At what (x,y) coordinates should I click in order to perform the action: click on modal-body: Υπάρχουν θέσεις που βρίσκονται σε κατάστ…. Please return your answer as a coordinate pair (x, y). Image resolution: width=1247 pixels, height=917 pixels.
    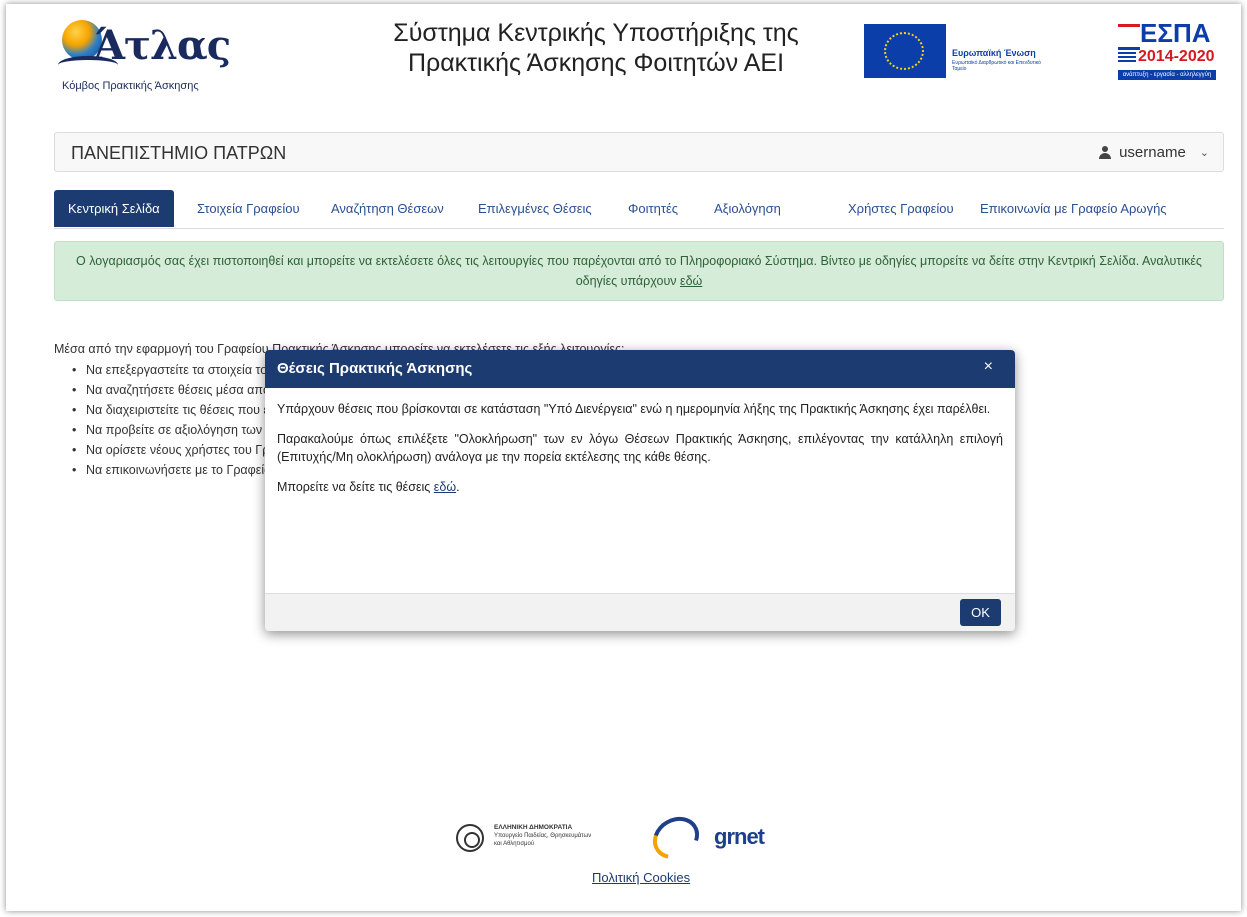
    Looking at the image, I should click on (640, 483).